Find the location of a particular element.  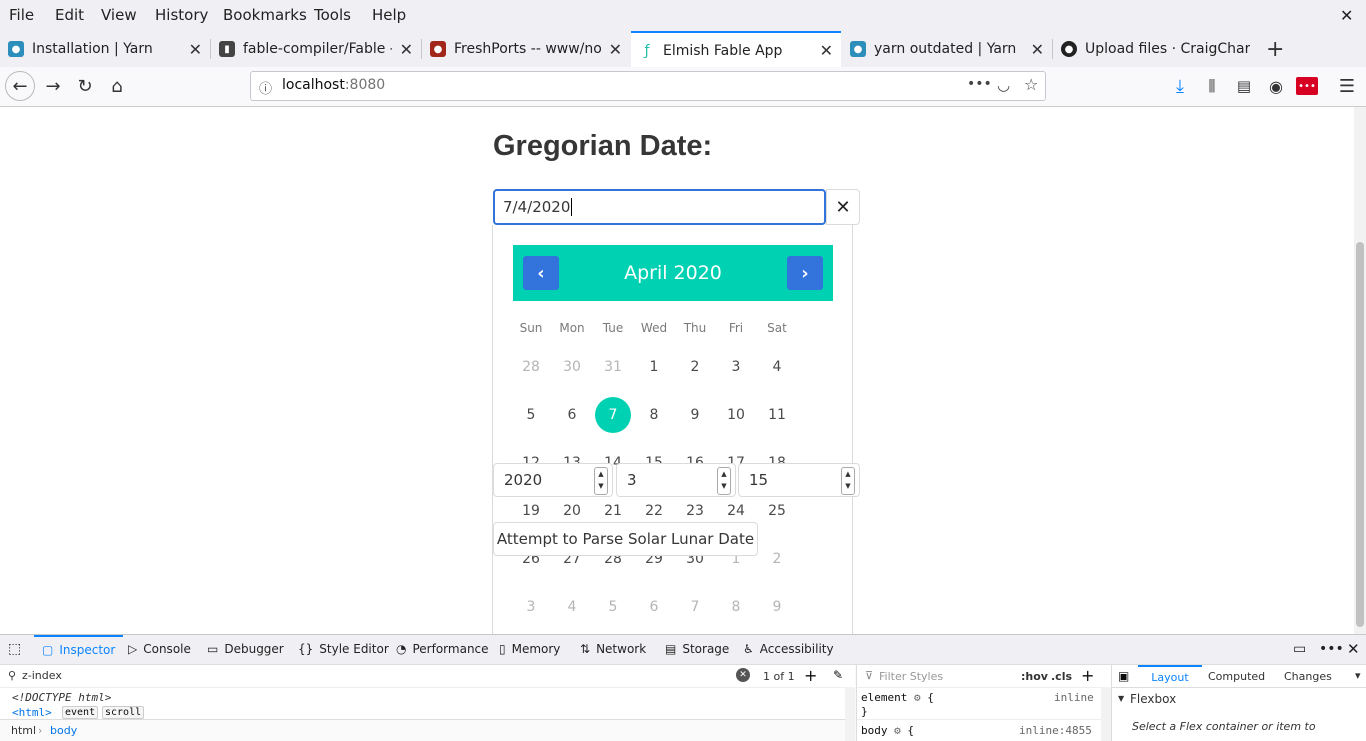

parse-solar-lunar-button: Attempt to Parse Solar Lunar Date is located at coordinates (625, 539).